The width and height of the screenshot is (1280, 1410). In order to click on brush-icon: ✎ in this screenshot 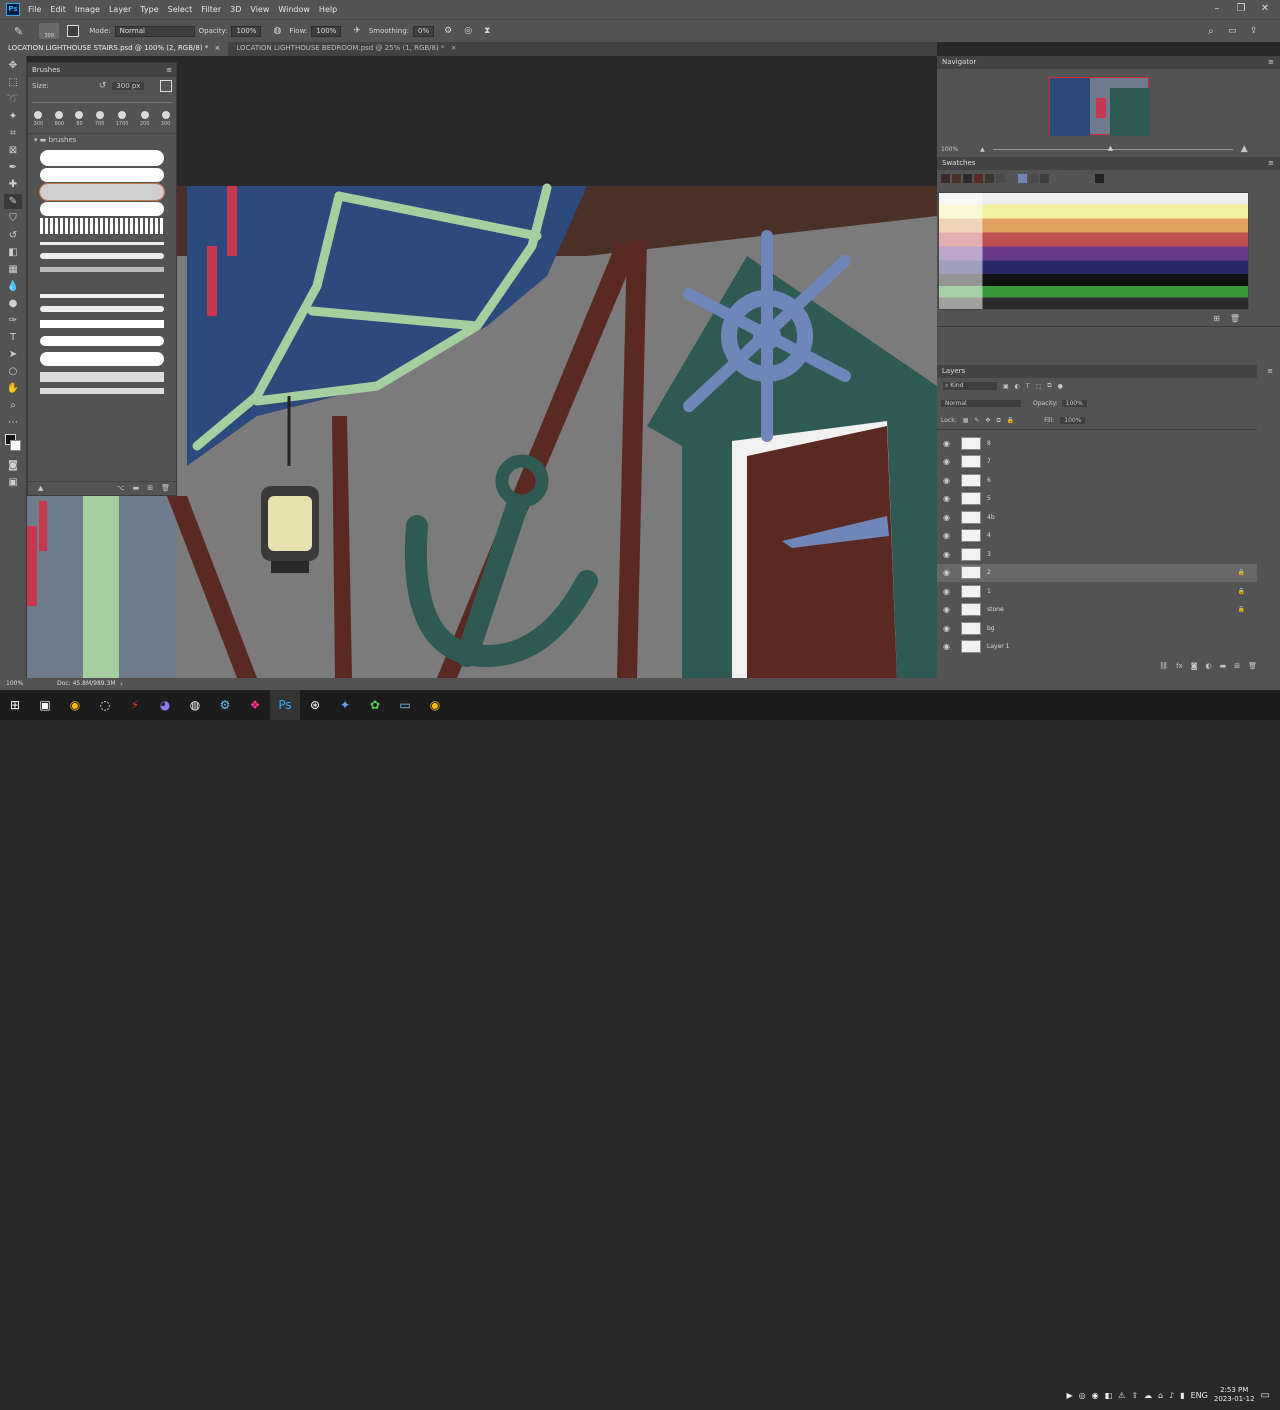, I will do `click(13, 201)`.